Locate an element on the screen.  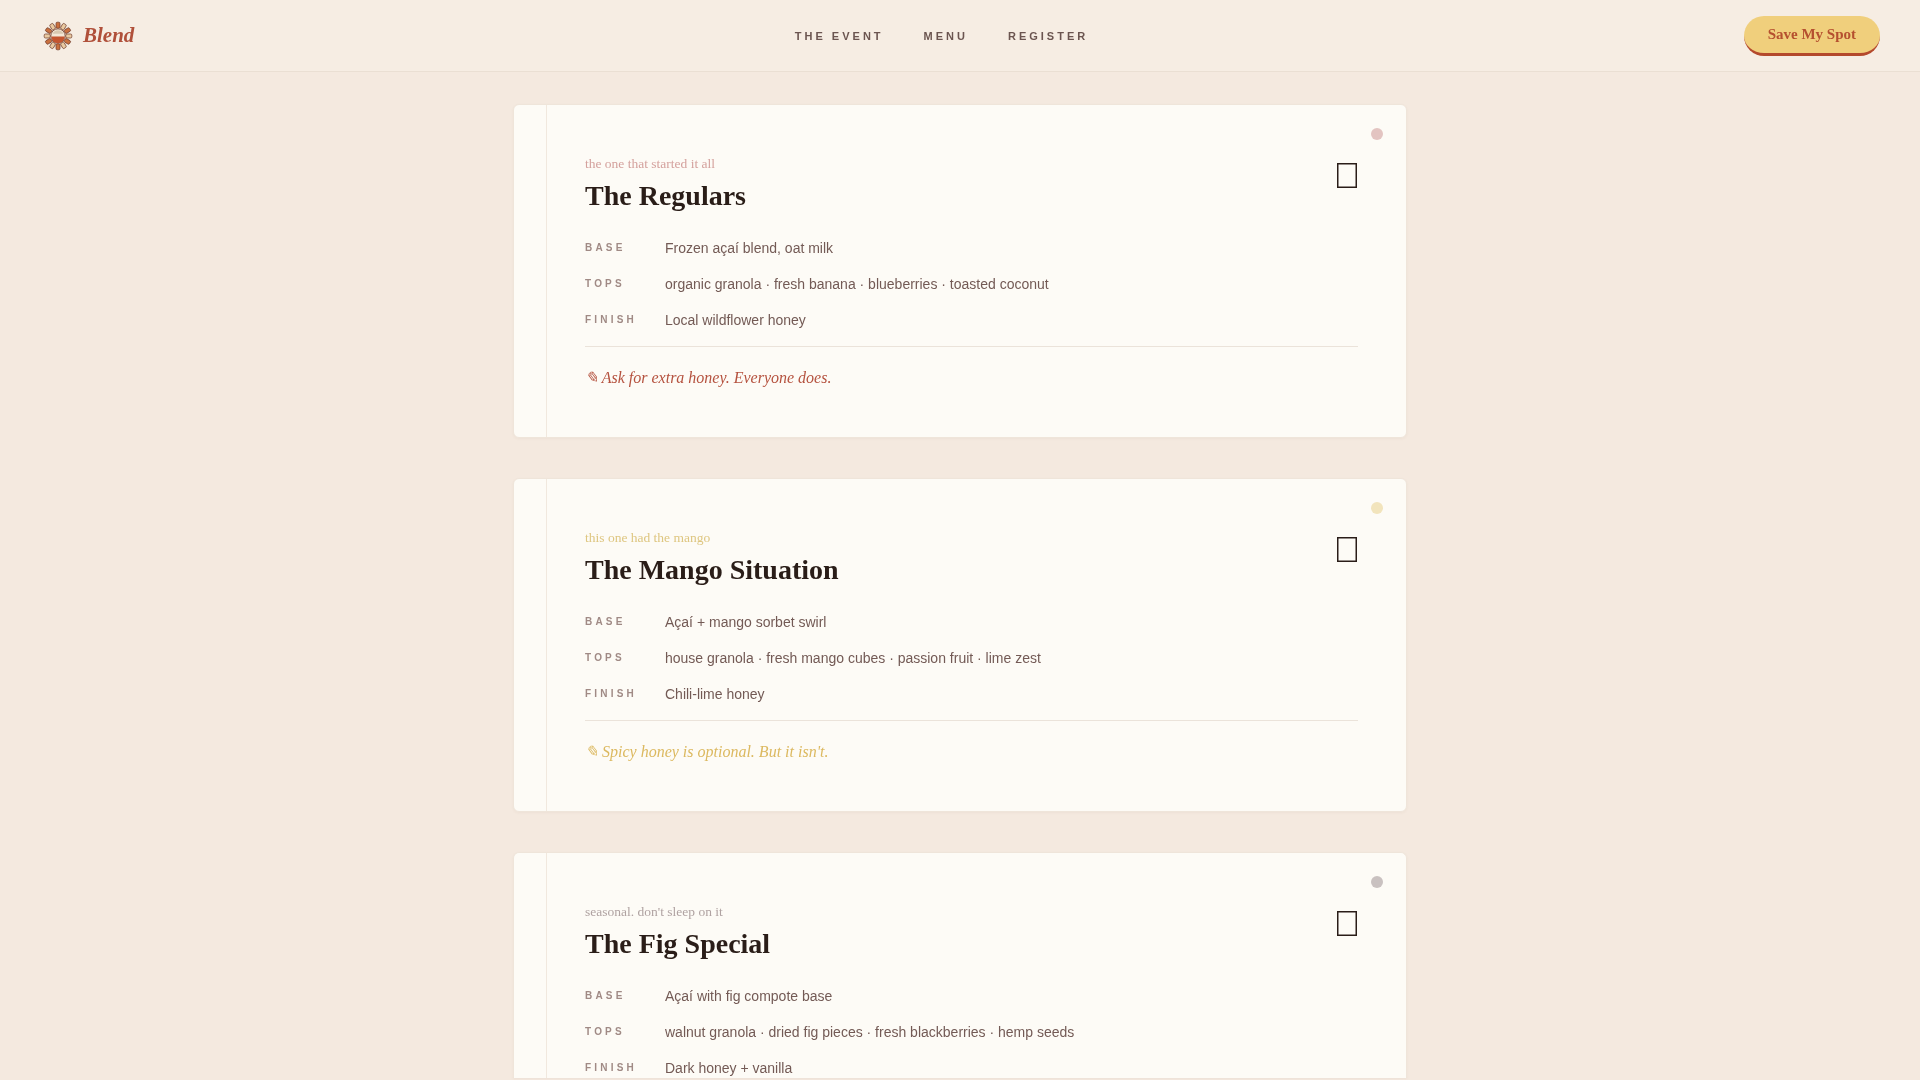
logo-icon is located at coordinates (58, 35).